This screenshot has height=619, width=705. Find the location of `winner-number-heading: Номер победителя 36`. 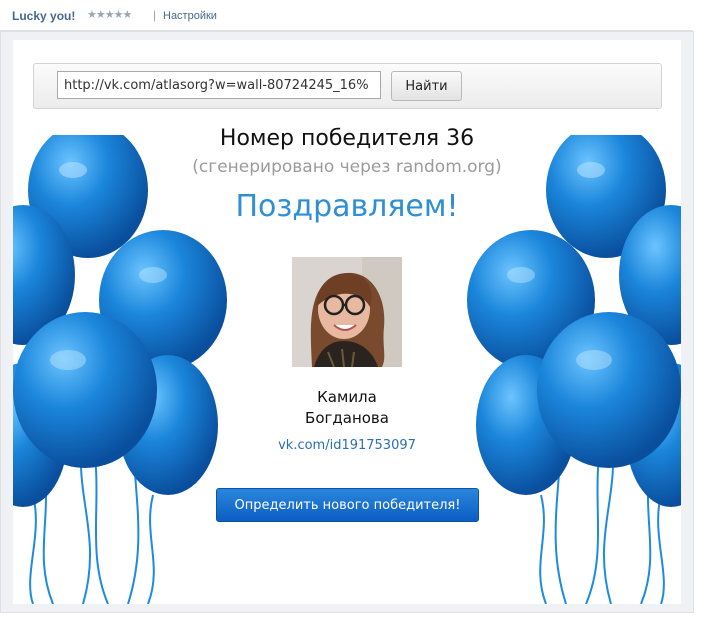

winner-number-heading: Номер победителя 36 is located at coordinates (347, 138).